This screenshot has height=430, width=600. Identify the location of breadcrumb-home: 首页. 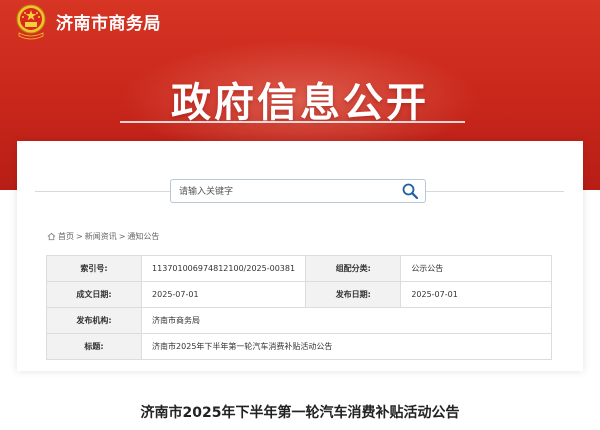
(66, 236).